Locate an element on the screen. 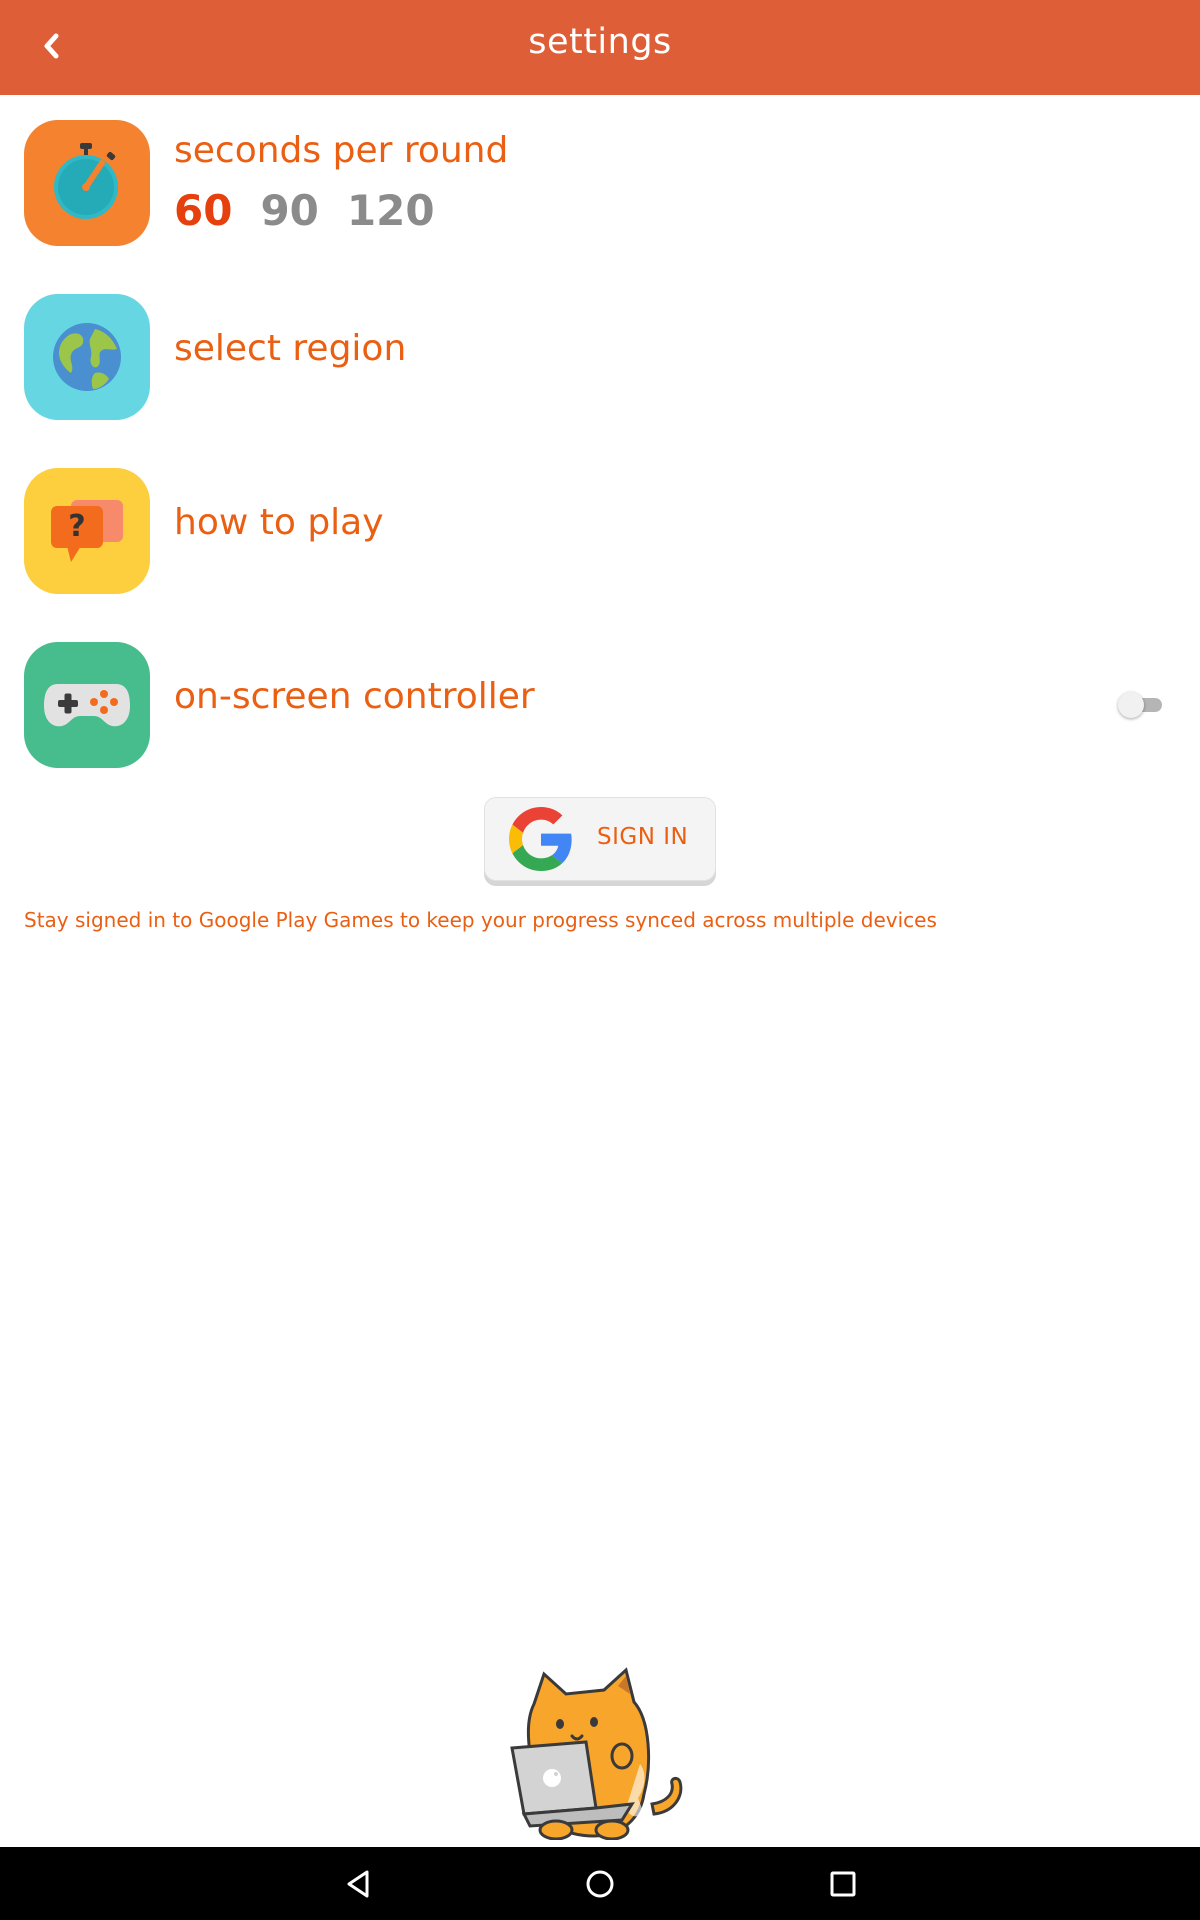 This screenshot has height=1920, width=1200. help-chat-icon: ? is located at coordinates (87, 531).